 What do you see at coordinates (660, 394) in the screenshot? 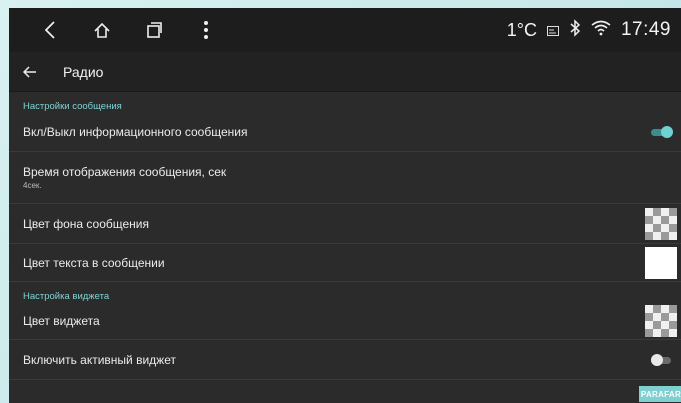
I see `parafar-logo: PARAFAR` at bounding box center [660, 394].